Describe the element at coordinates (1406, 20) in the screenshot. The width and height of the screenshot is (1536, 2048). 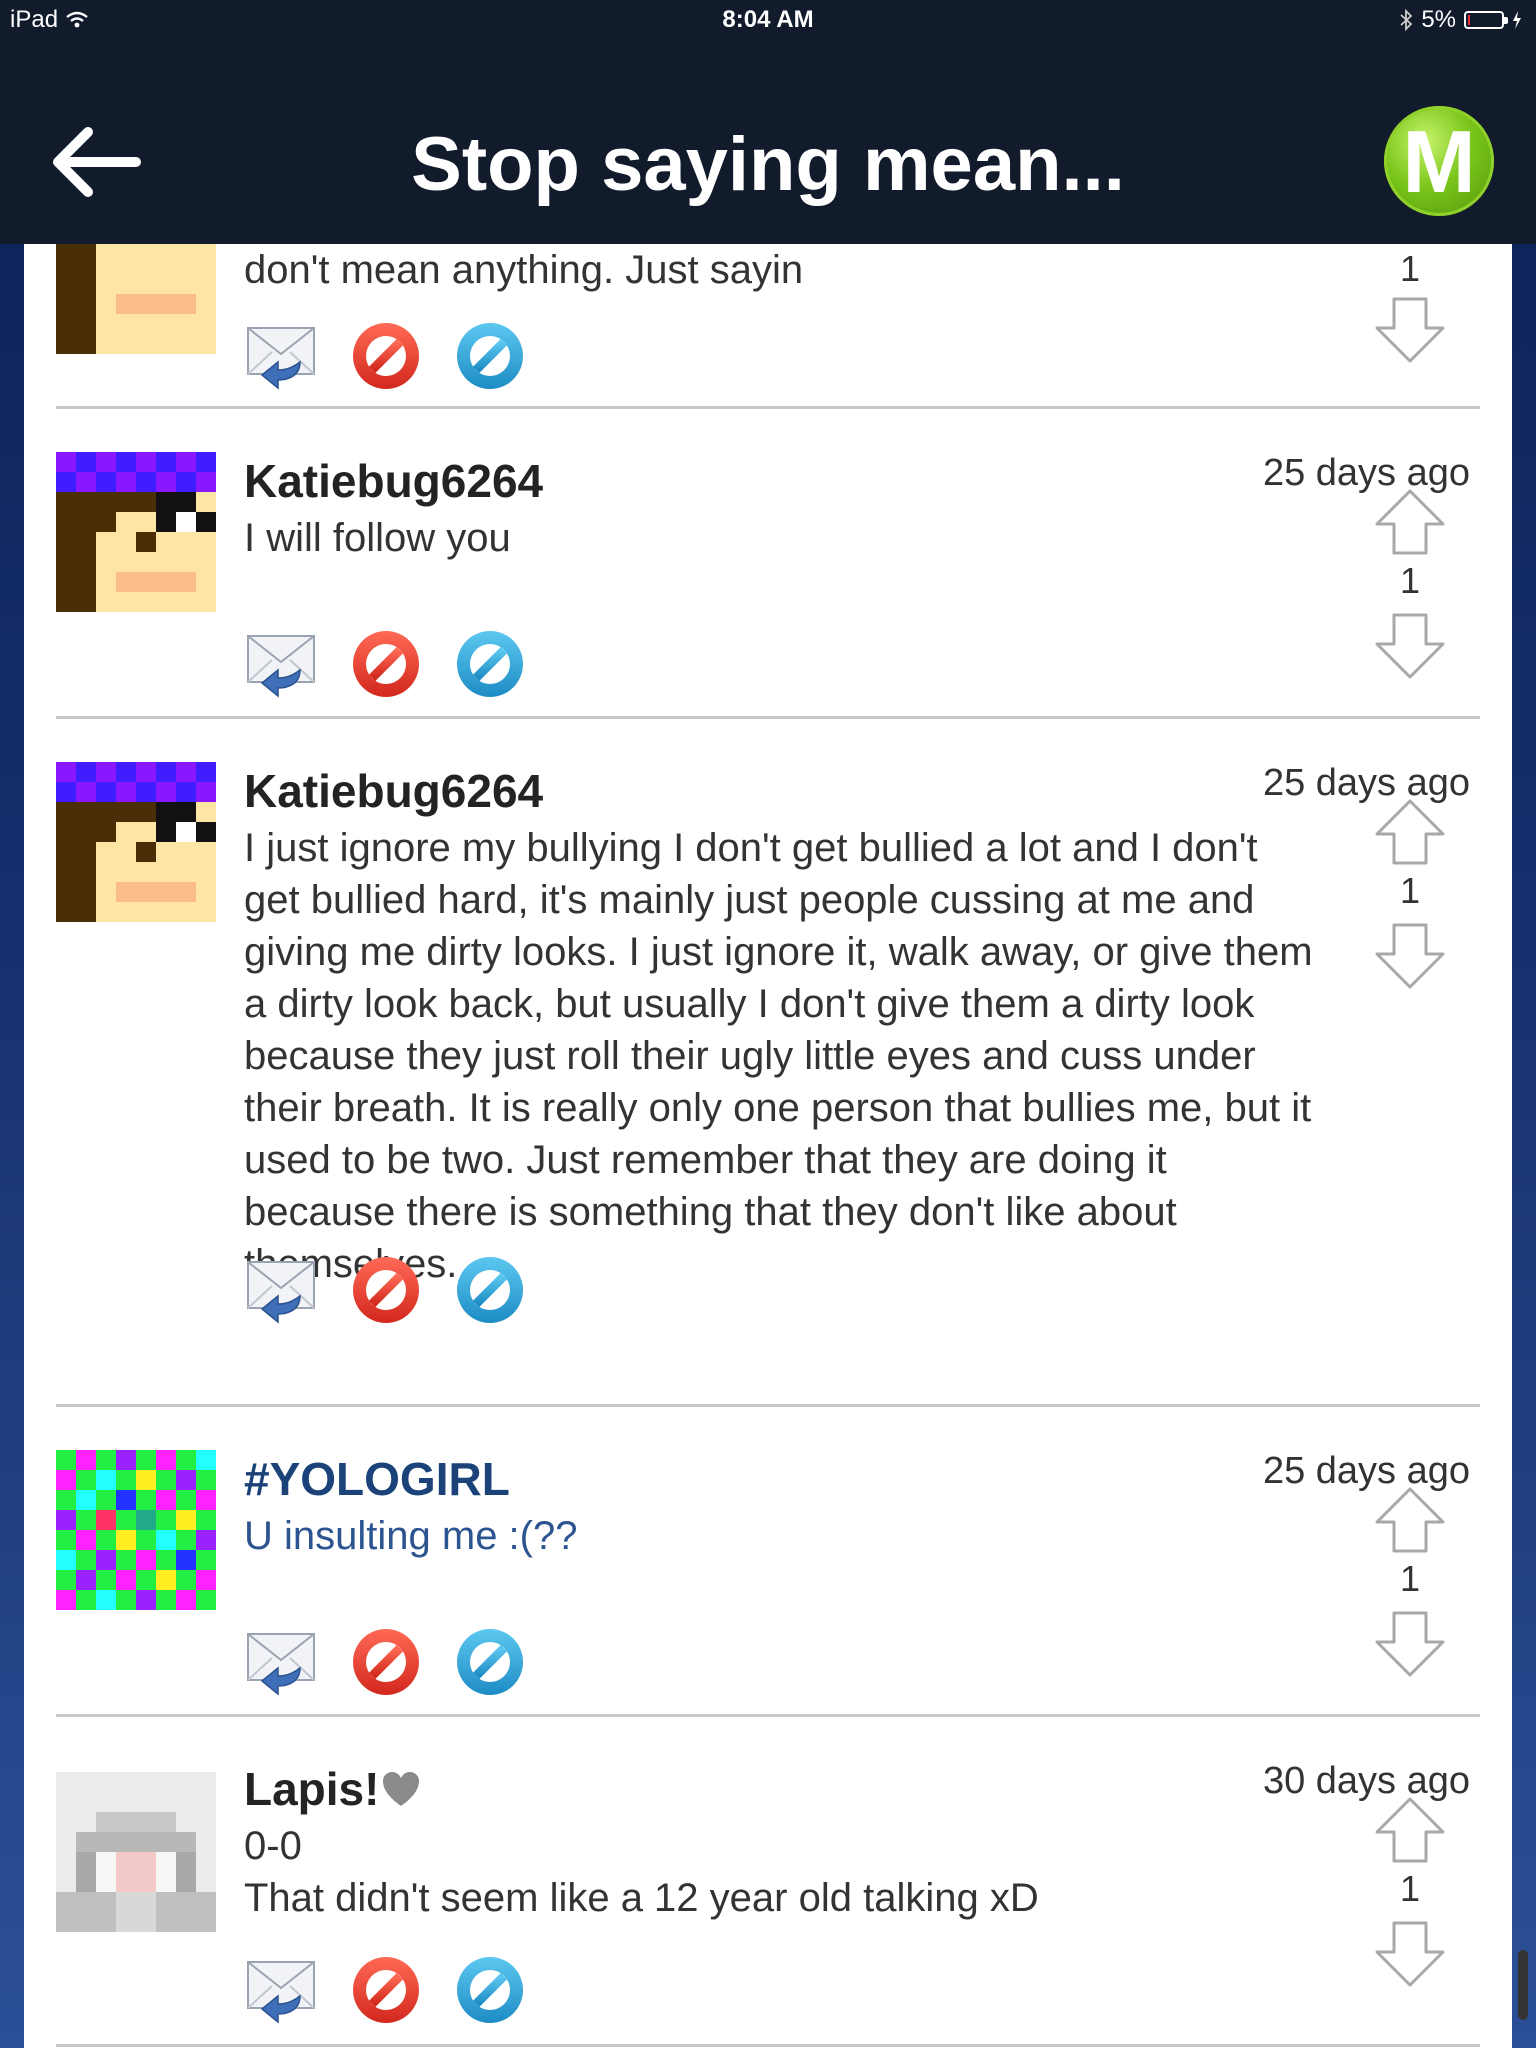
I see `bluetooth-icon` at that location.